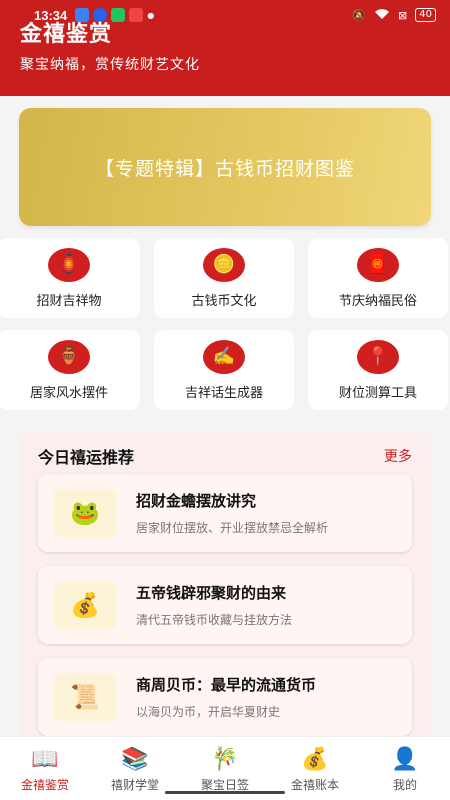 This screenshot has width=450, height=800. What do you see at coordinates (224, 301) in the screenshot?
I see `category-label: 古钱币文化` at bounding box center [224, 301].